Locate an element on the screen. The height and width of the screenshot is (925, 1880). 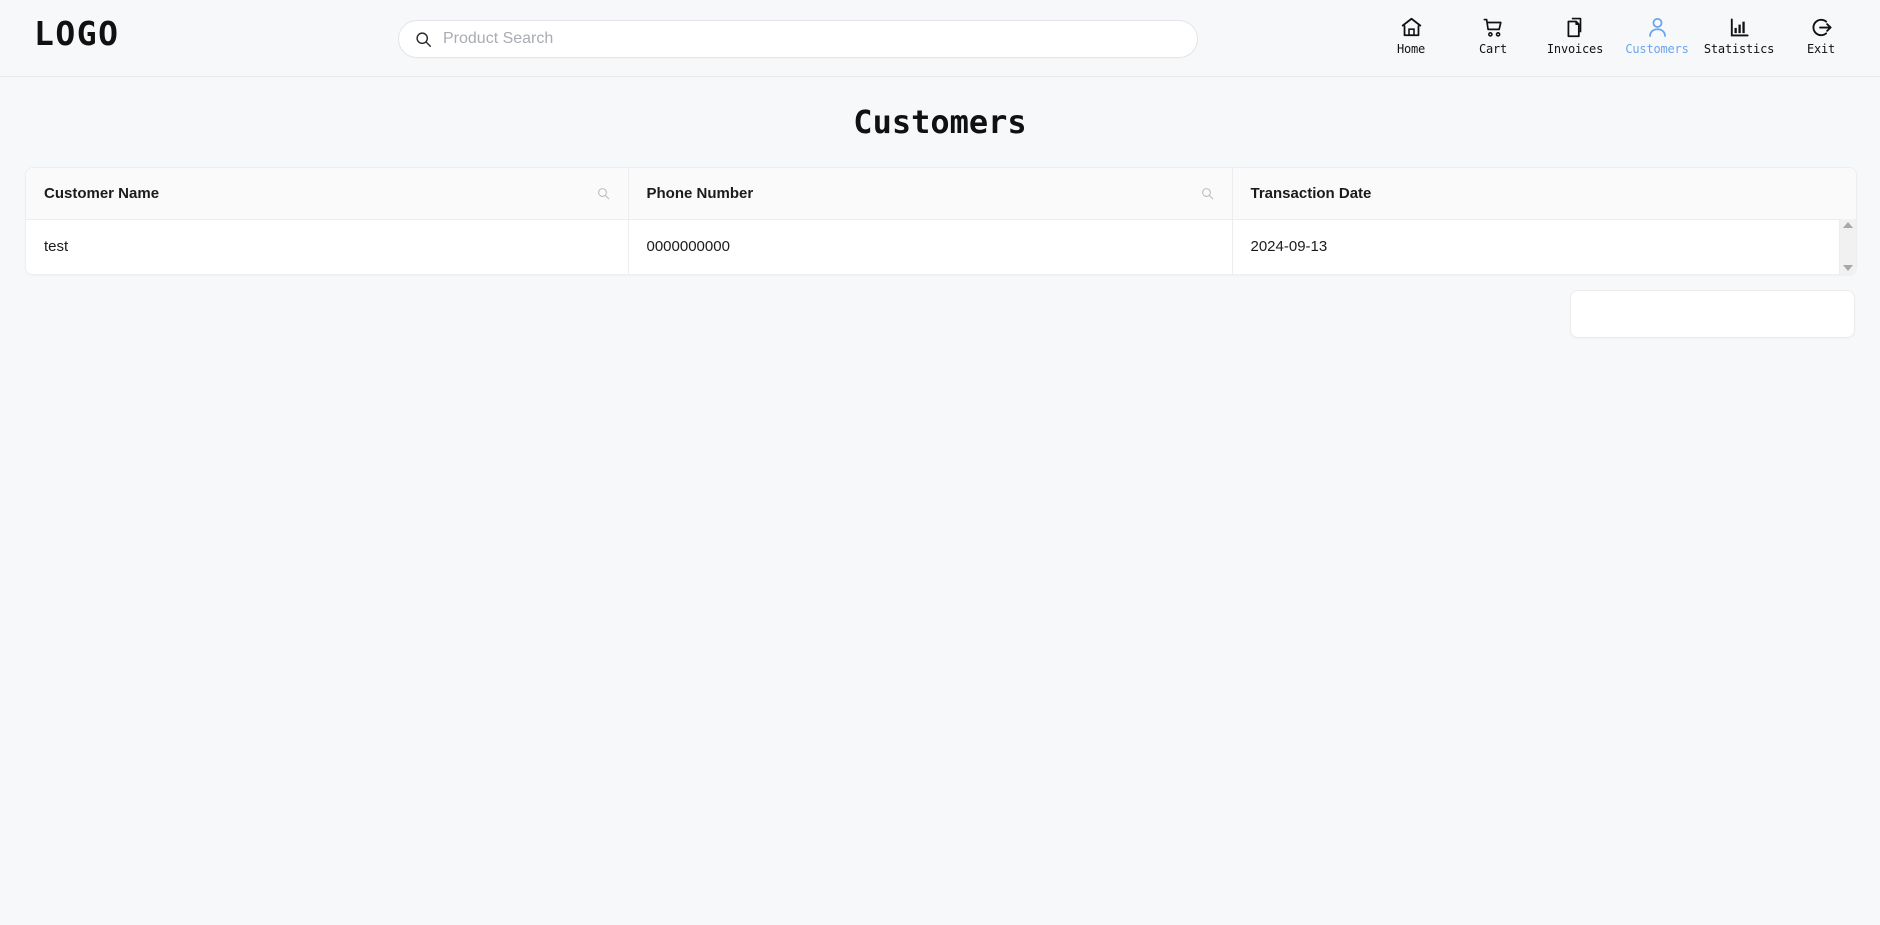
search-input is located at coordinates (811, 39).